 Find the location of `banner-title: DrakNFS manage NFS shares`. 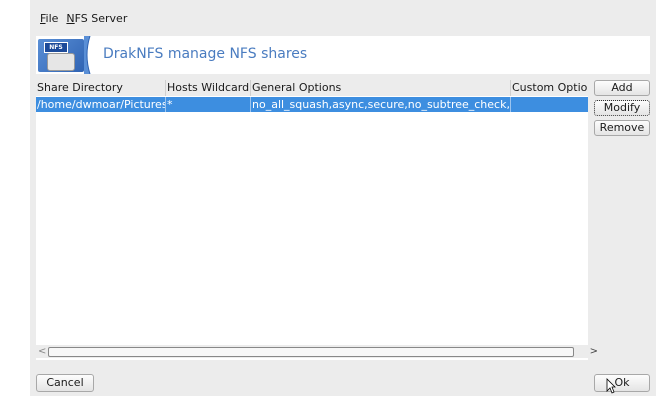

banner-title: DrakNFS manage NFS shares is located at coordinates (205, 54).